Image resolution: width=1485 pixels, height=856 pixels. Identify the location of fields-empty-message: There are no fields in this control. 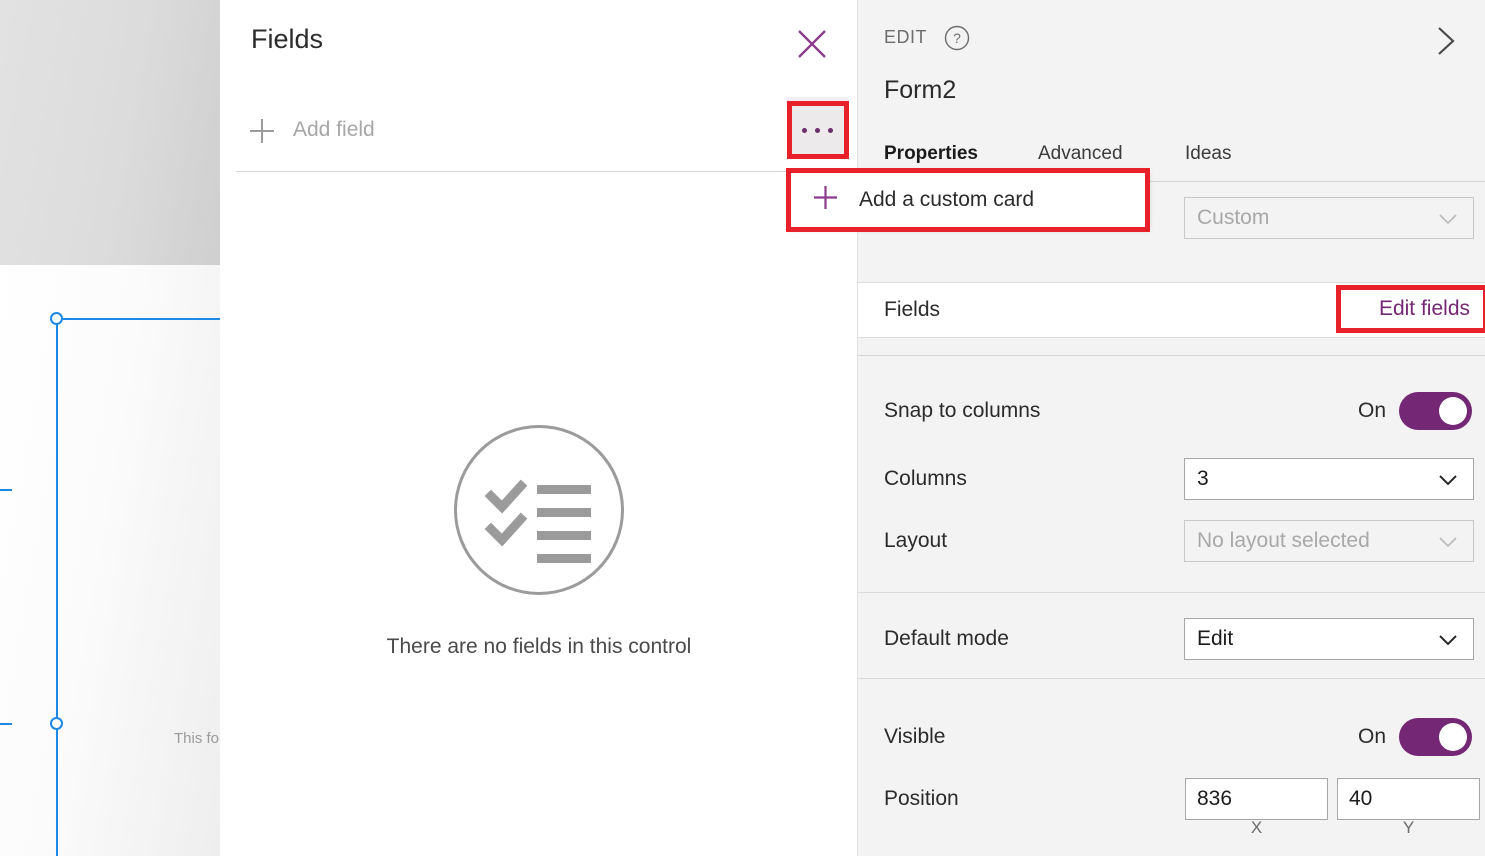
(539, 646).